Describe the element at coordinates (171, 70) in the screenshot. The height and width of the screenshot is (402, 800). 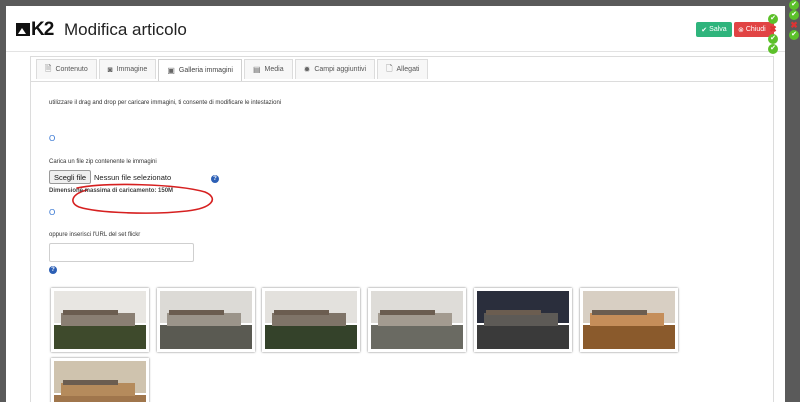
I see `gallery-icon: ▣` at that location.